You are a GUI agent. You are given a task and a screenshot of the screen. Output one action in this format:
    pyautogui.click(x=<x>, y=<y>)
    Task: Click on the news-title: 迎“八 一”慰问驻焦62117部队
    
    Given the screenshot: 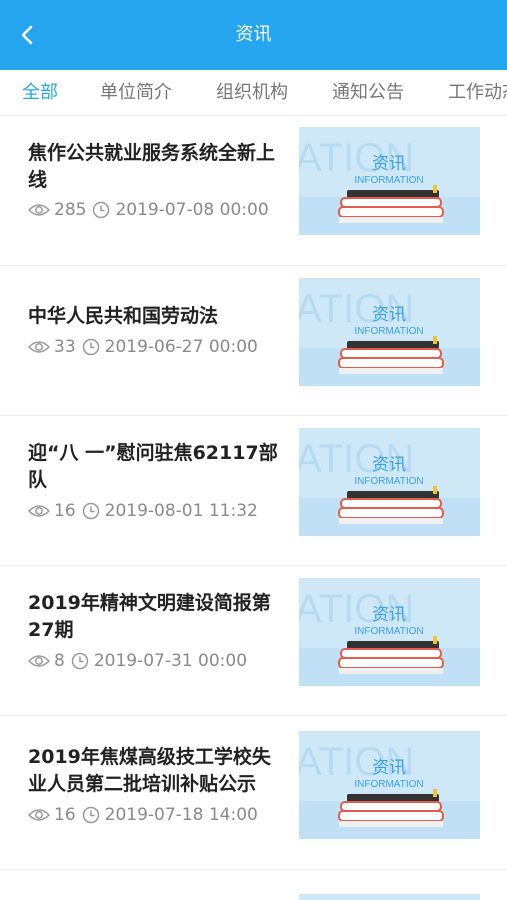 What is the action you would take?
    pyautogui.click(x=153, y=466)
    